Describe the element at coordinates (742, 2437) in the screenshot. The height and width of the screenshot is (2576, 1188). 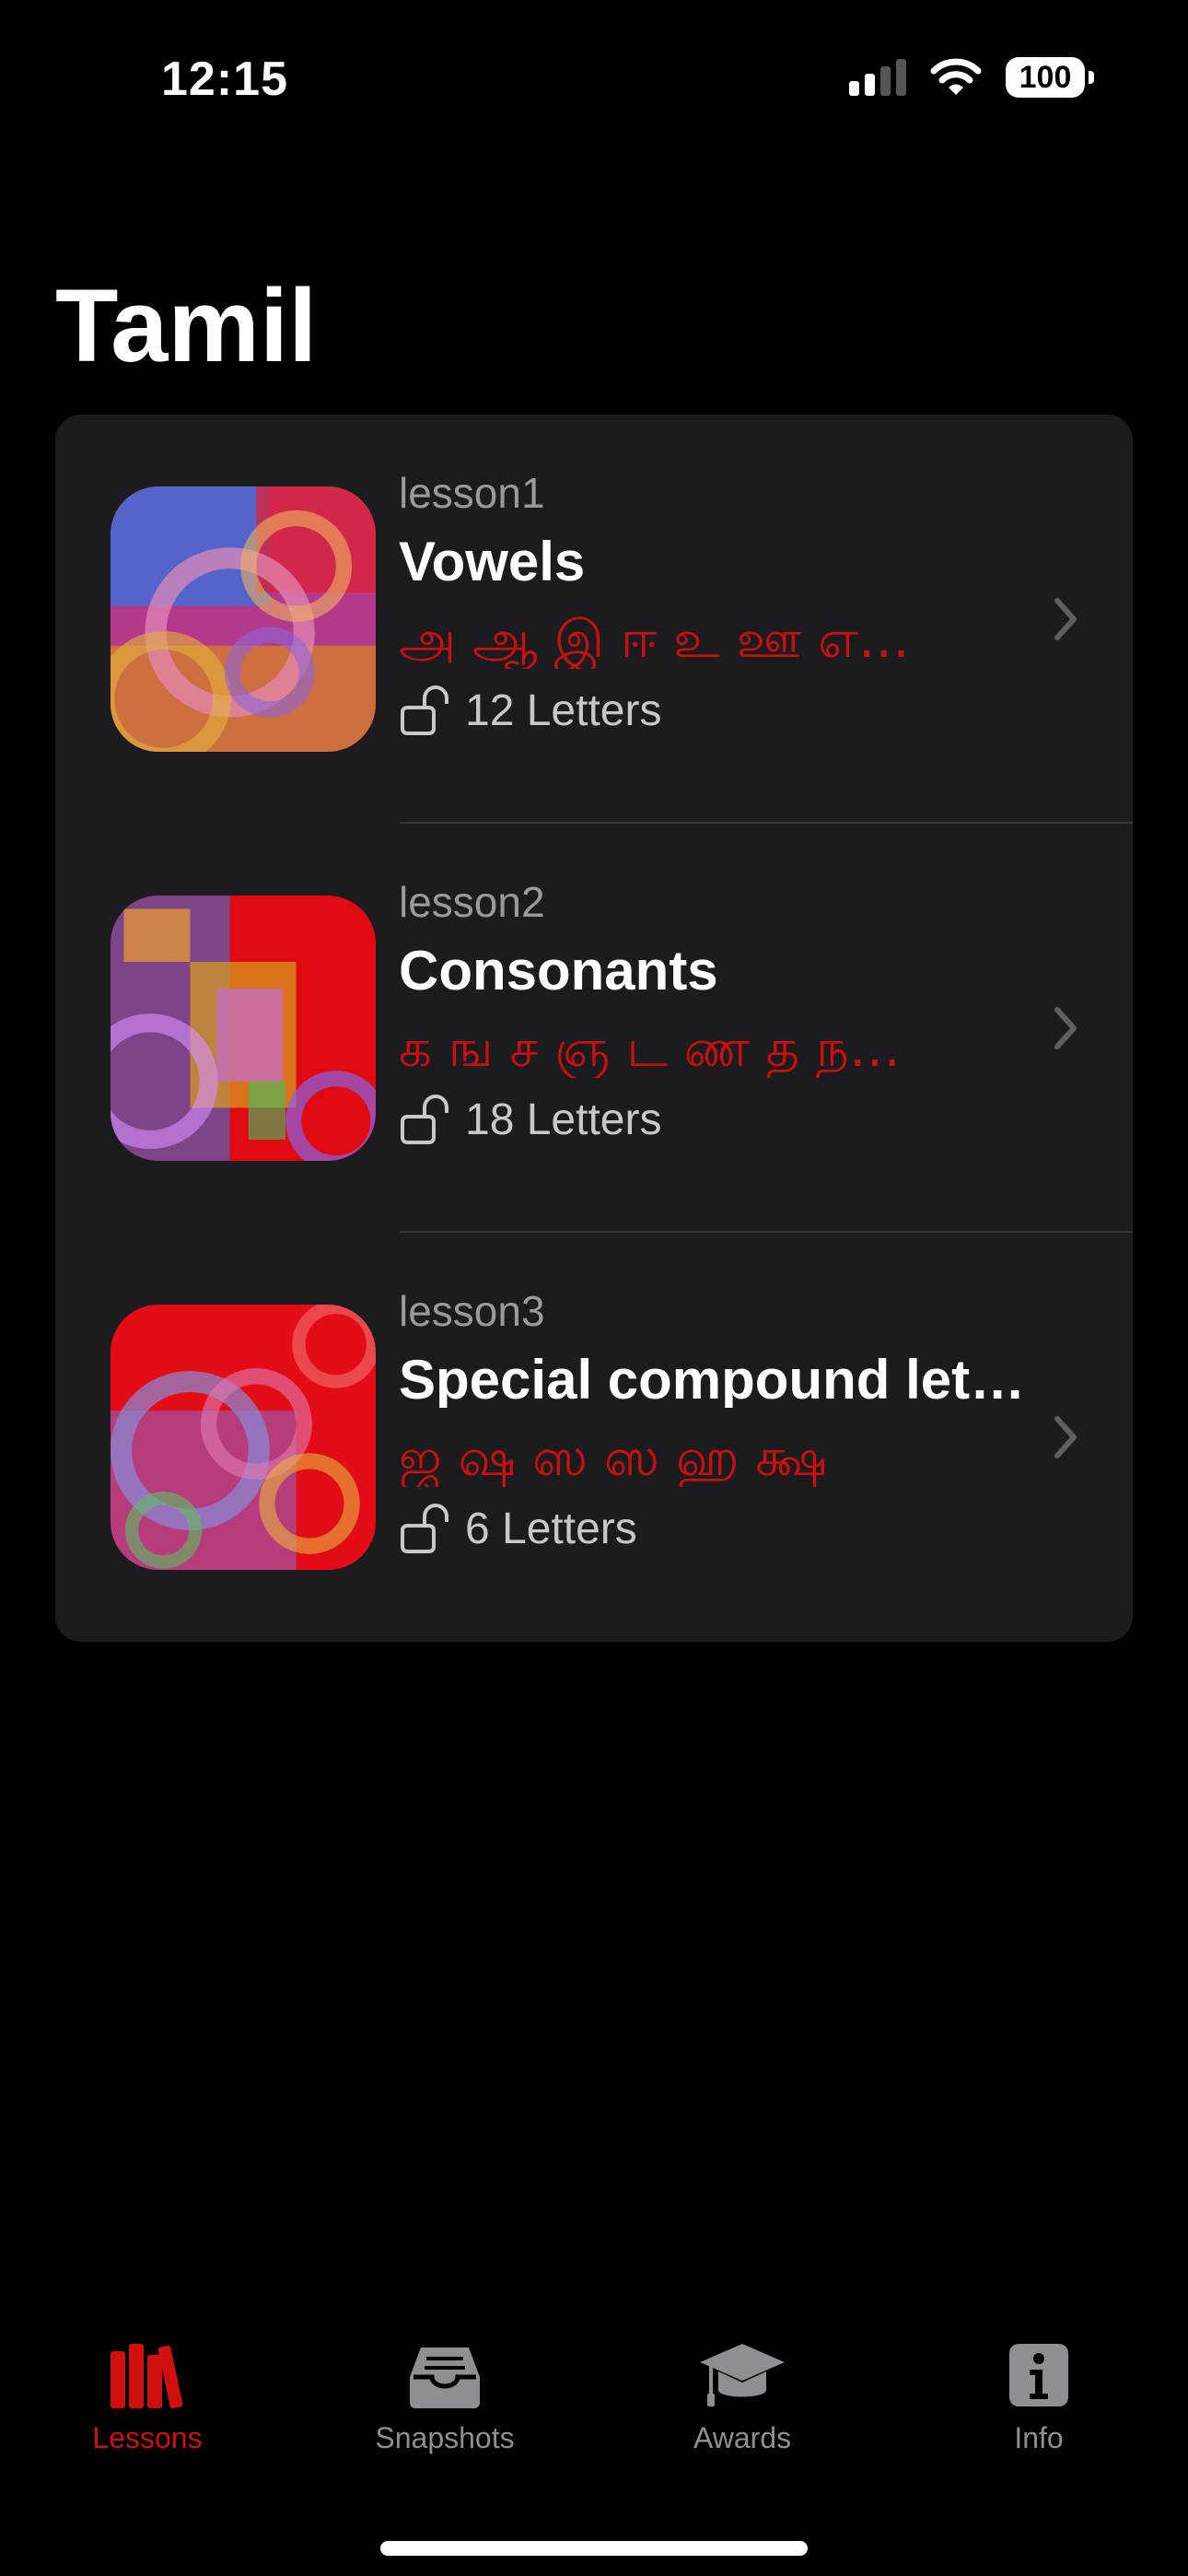
I see `tab-label: Awards` at that location.